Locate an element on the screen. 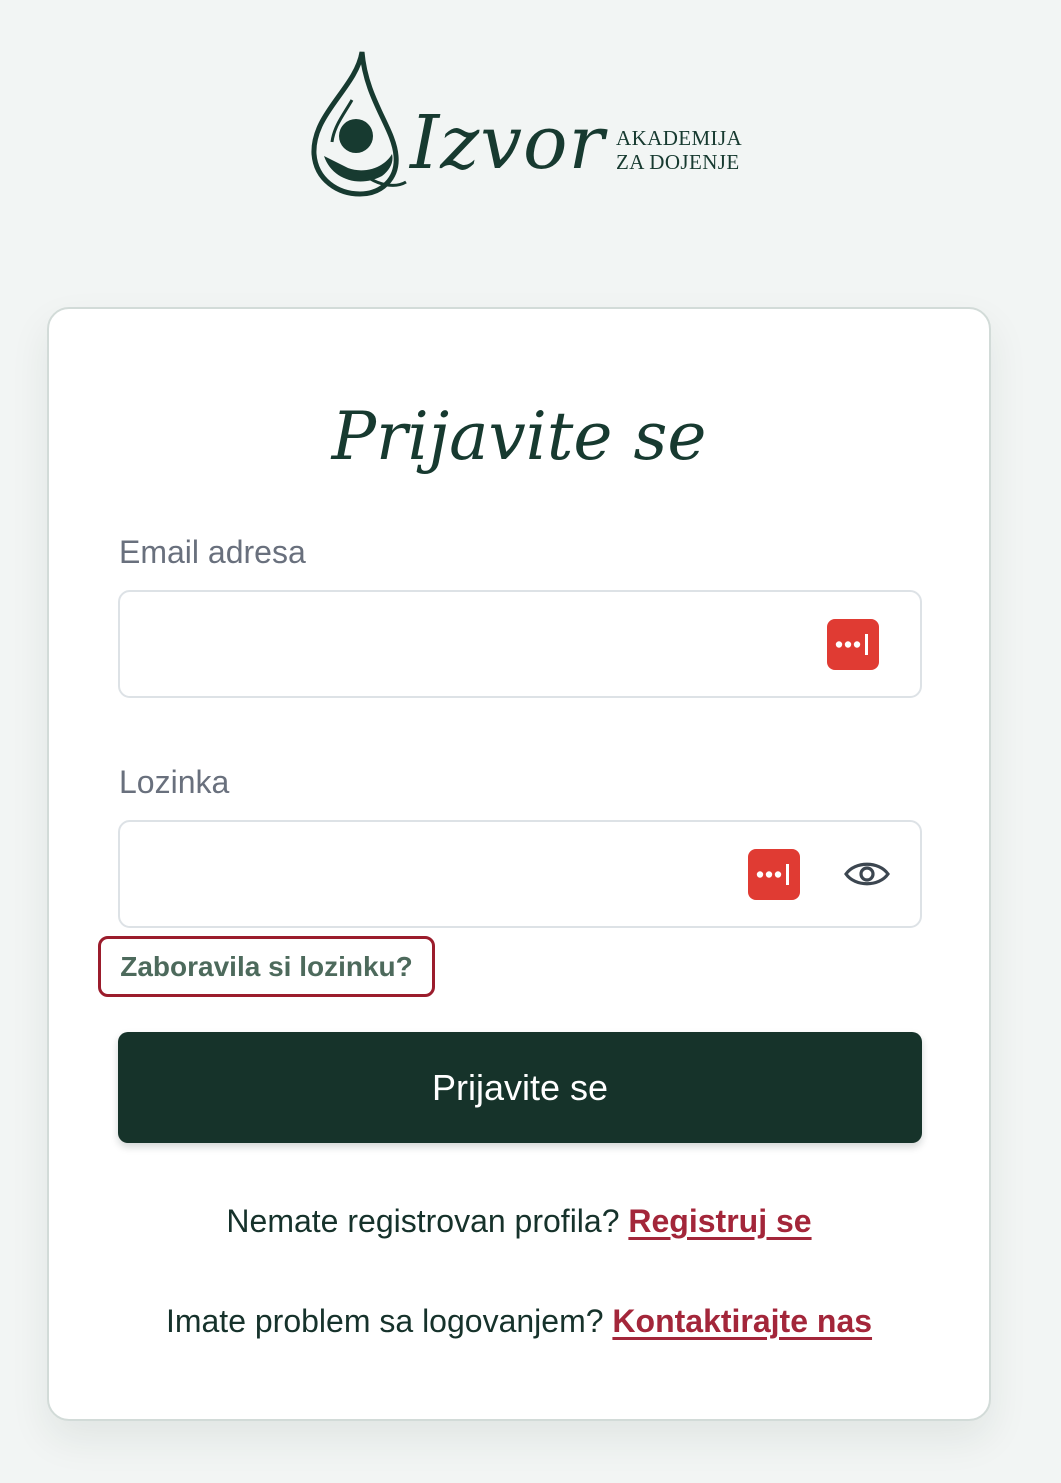  brand-tagline-line2: ZA DOJENJE is located at coordinates (678, 162).